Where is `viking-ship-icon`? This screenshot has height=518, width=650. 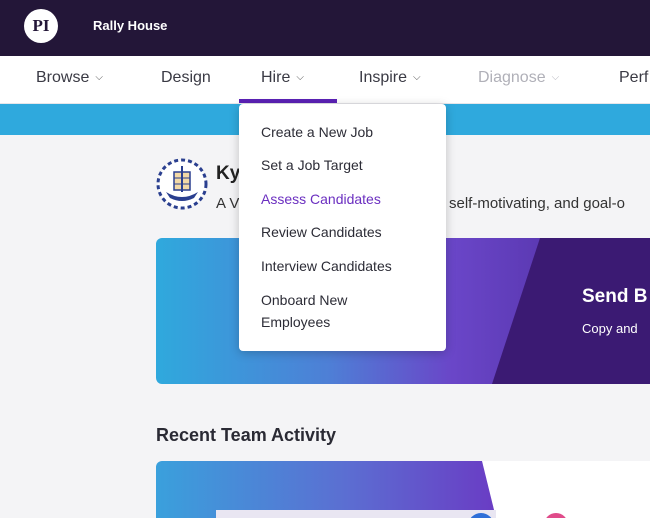 viking-ship-icon is located at coordinates (182, 184).